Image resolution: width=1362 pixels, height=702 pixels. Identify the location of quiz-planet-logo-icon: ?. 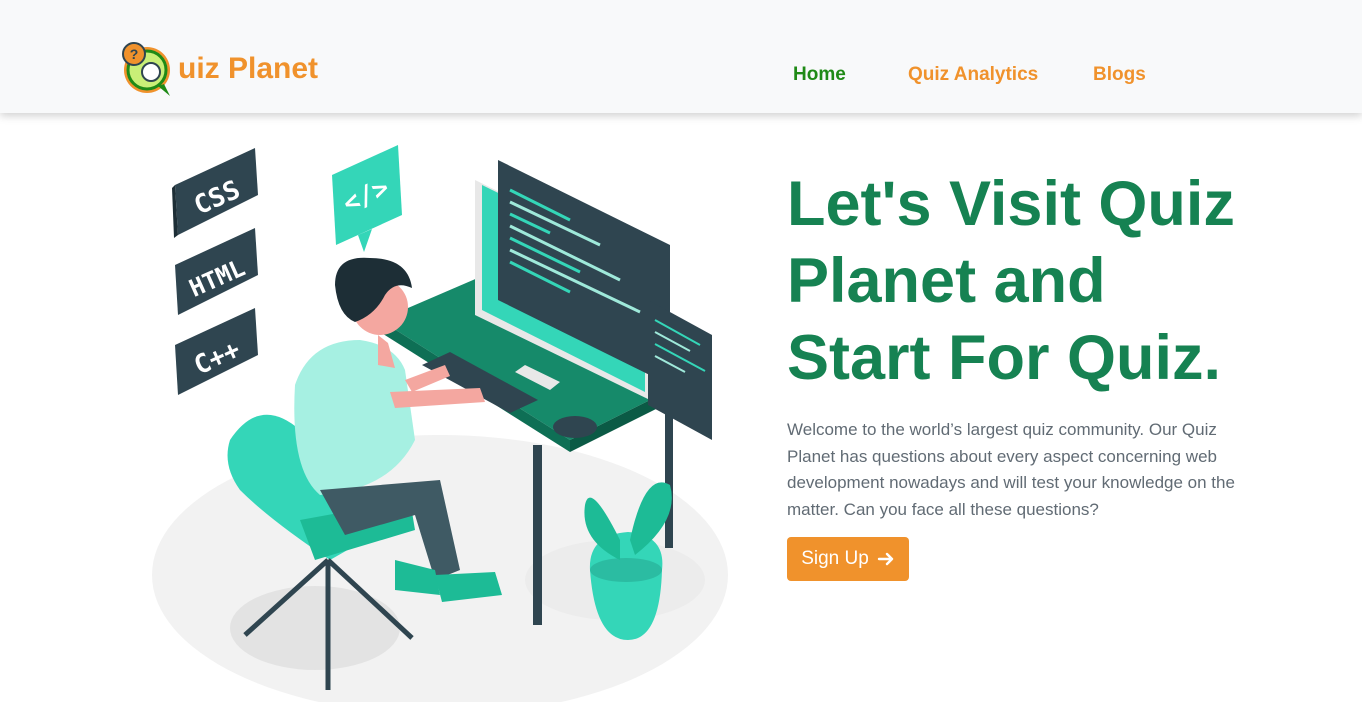
(146, 69).